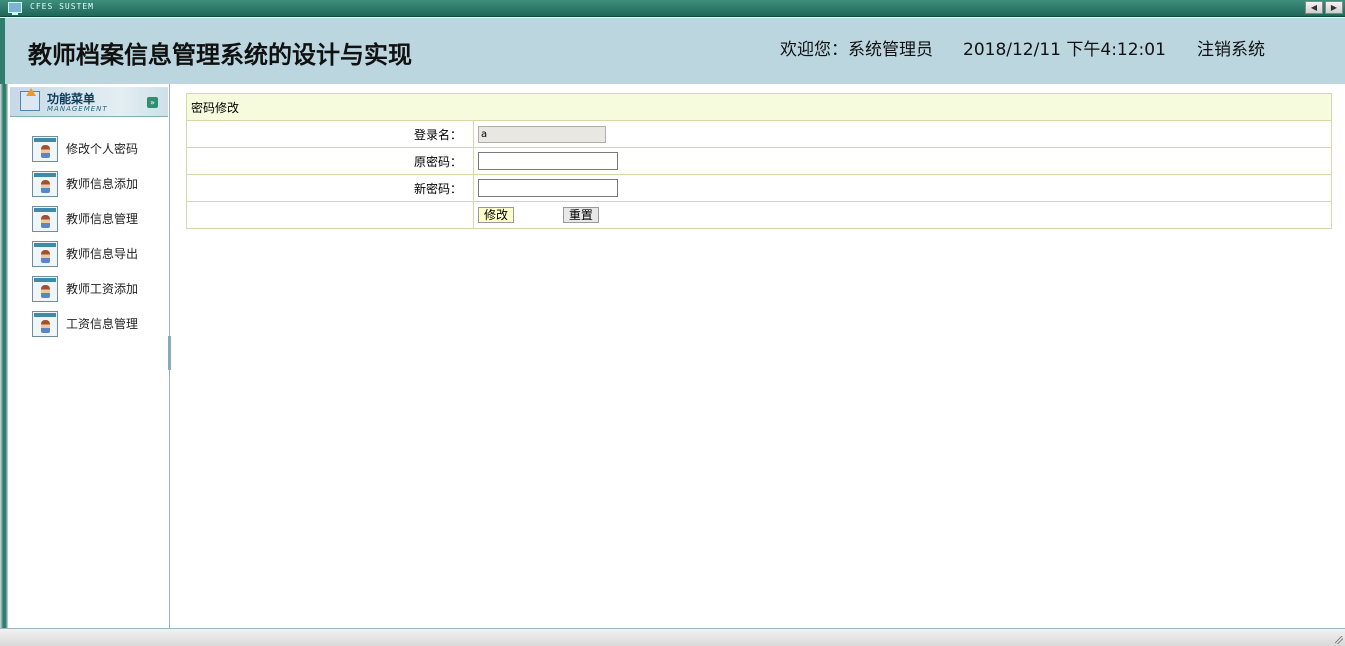  I want to click on menu-item-change-password: 修改个人密码, so click(85, 148).